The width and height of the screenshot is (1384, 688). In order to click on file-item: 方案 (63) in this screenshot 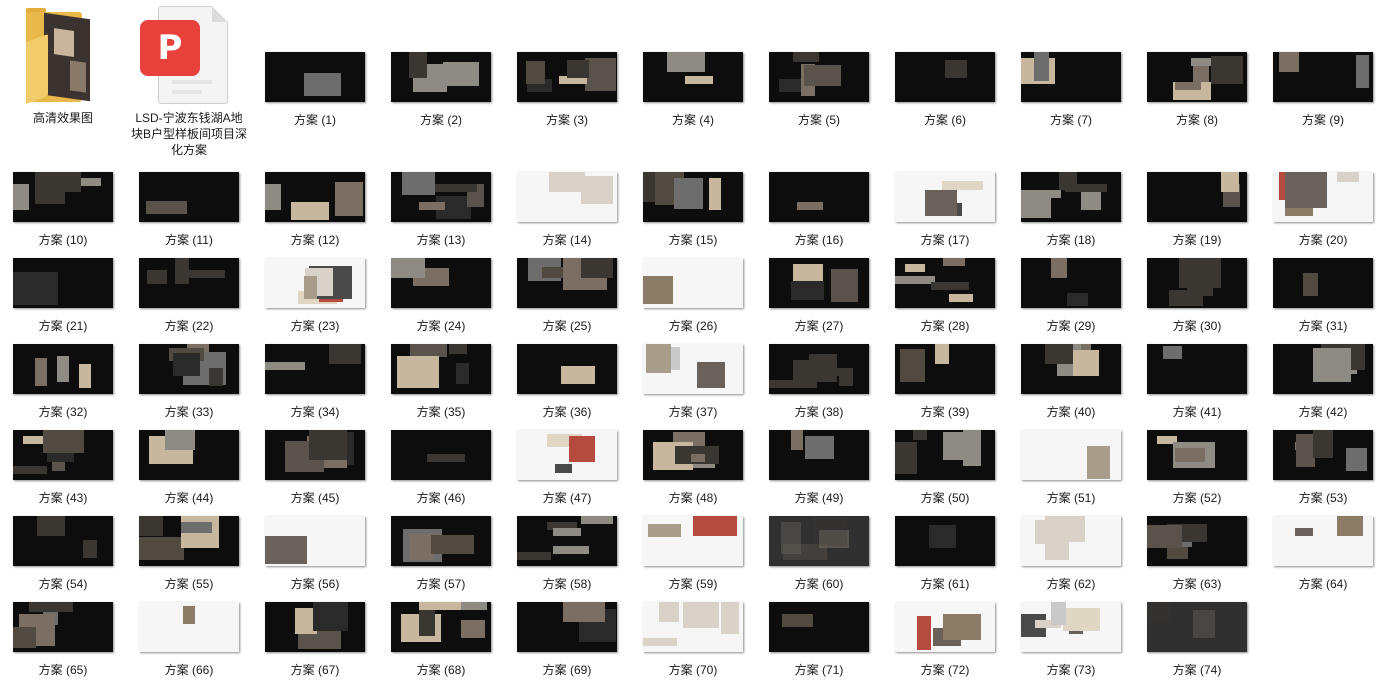, I will do `click(1197, 559)`.